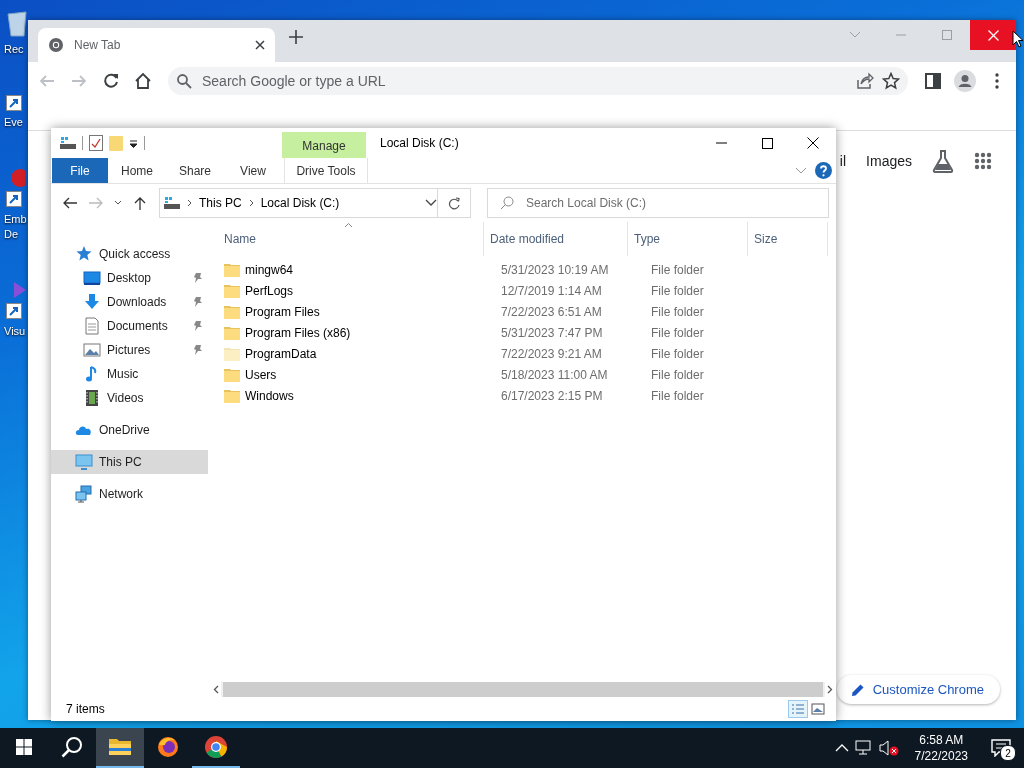 The height and width of the screenshot is (768, 1024). Describe the element at coordinates (801, 170) in the screenshot. I see `expand-ribbon-icon` at that location.